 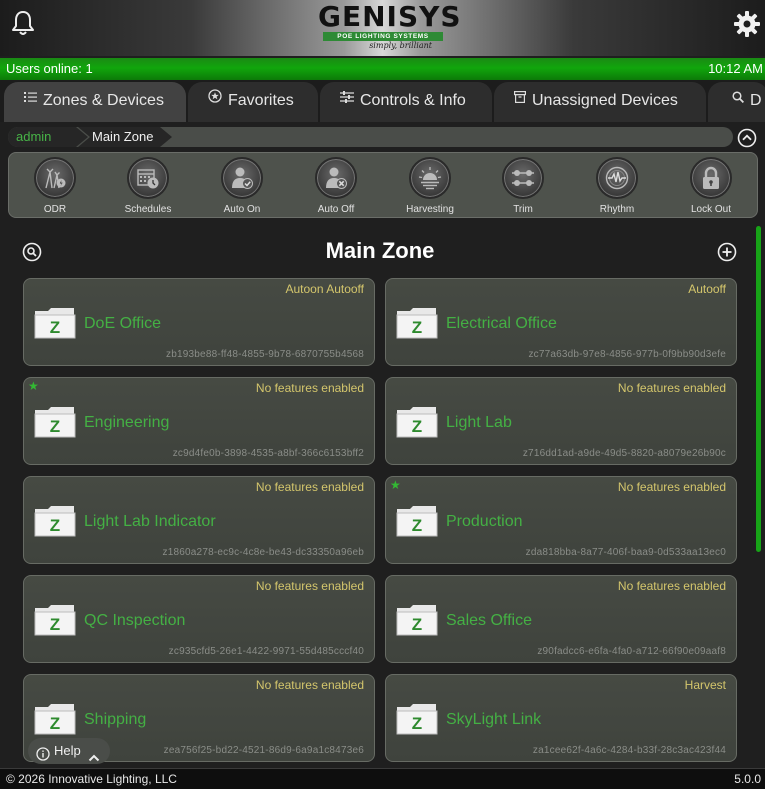 I want to click on box-icon, so click(x=520, y=100).